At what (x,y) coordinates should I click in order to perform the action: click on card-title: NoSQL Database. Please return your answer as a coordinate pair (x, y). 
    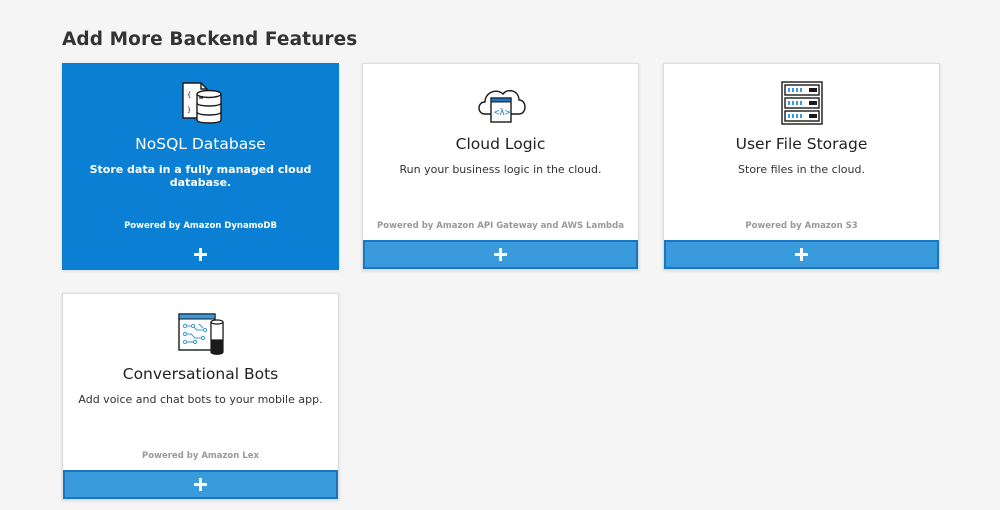
    Looking at the image, I should click on (200, 144).